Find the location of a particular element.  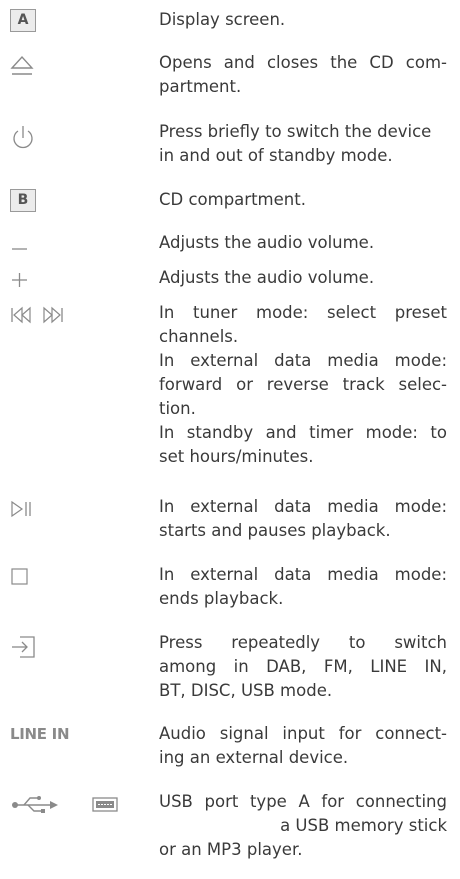

entry-description: CD compartment. is located at coordinates (232, 199).